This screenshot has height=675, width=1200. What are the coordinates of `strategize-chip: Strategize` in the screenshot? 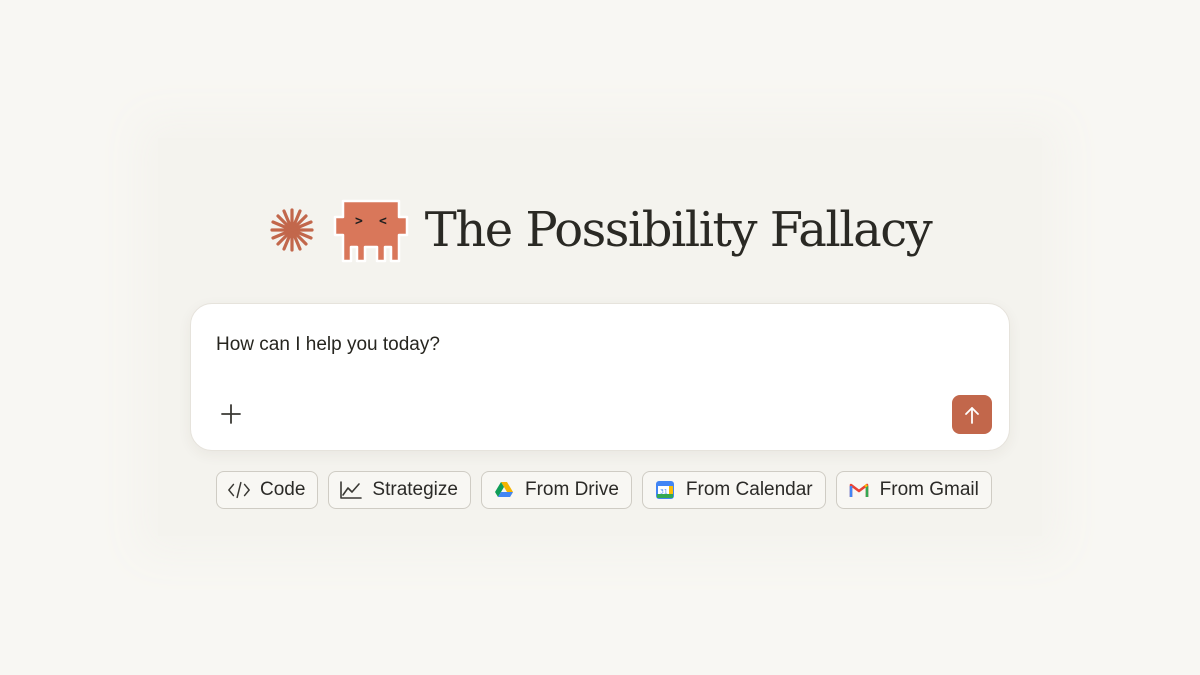 It's located at (399, 490).